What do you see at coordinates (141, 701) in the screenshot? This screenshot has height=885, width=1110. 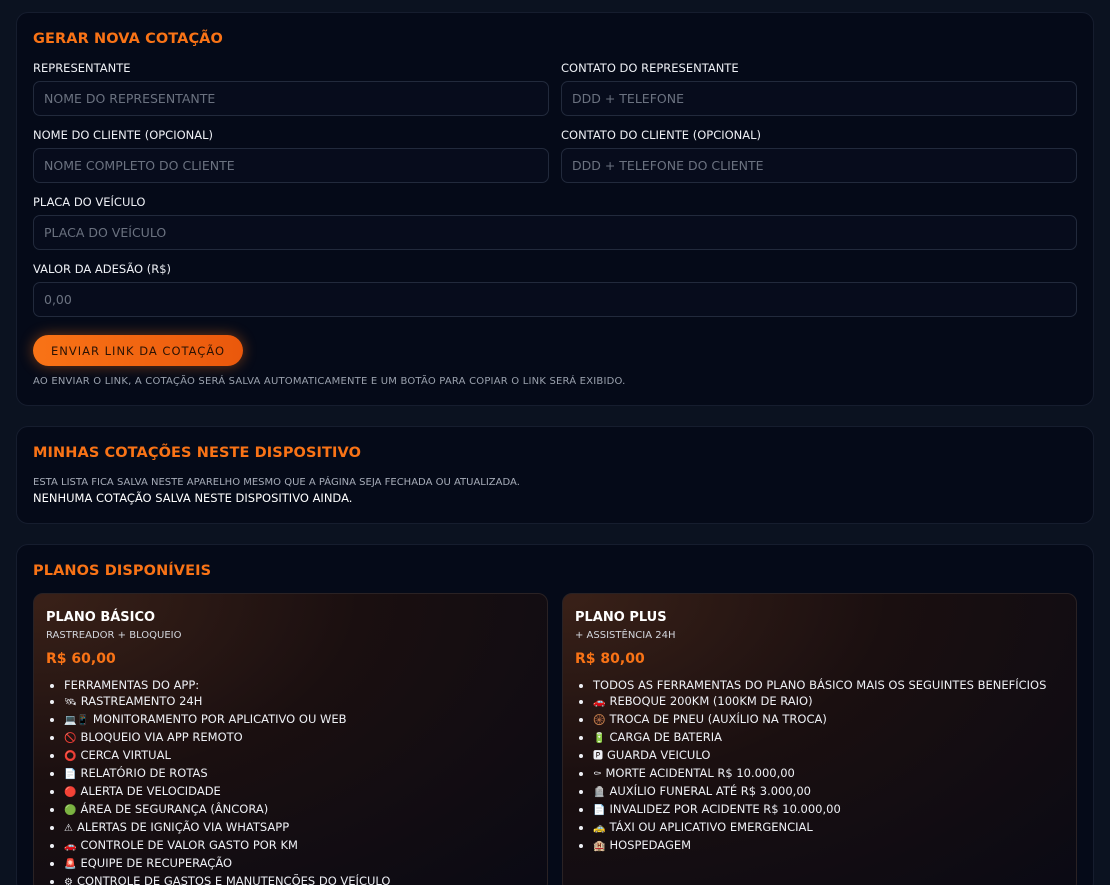 I see `feature-text: RASTREAMENTO 24H` at bounding box center [141, 701].